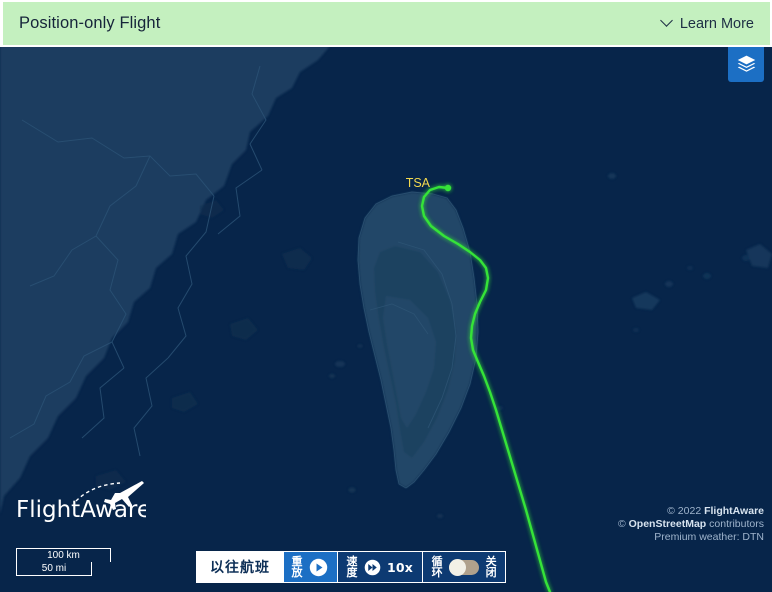  Describe the element at coordinates (90, 23) in the screenshot. I see `banner-title: Position-only Flight` at that location.